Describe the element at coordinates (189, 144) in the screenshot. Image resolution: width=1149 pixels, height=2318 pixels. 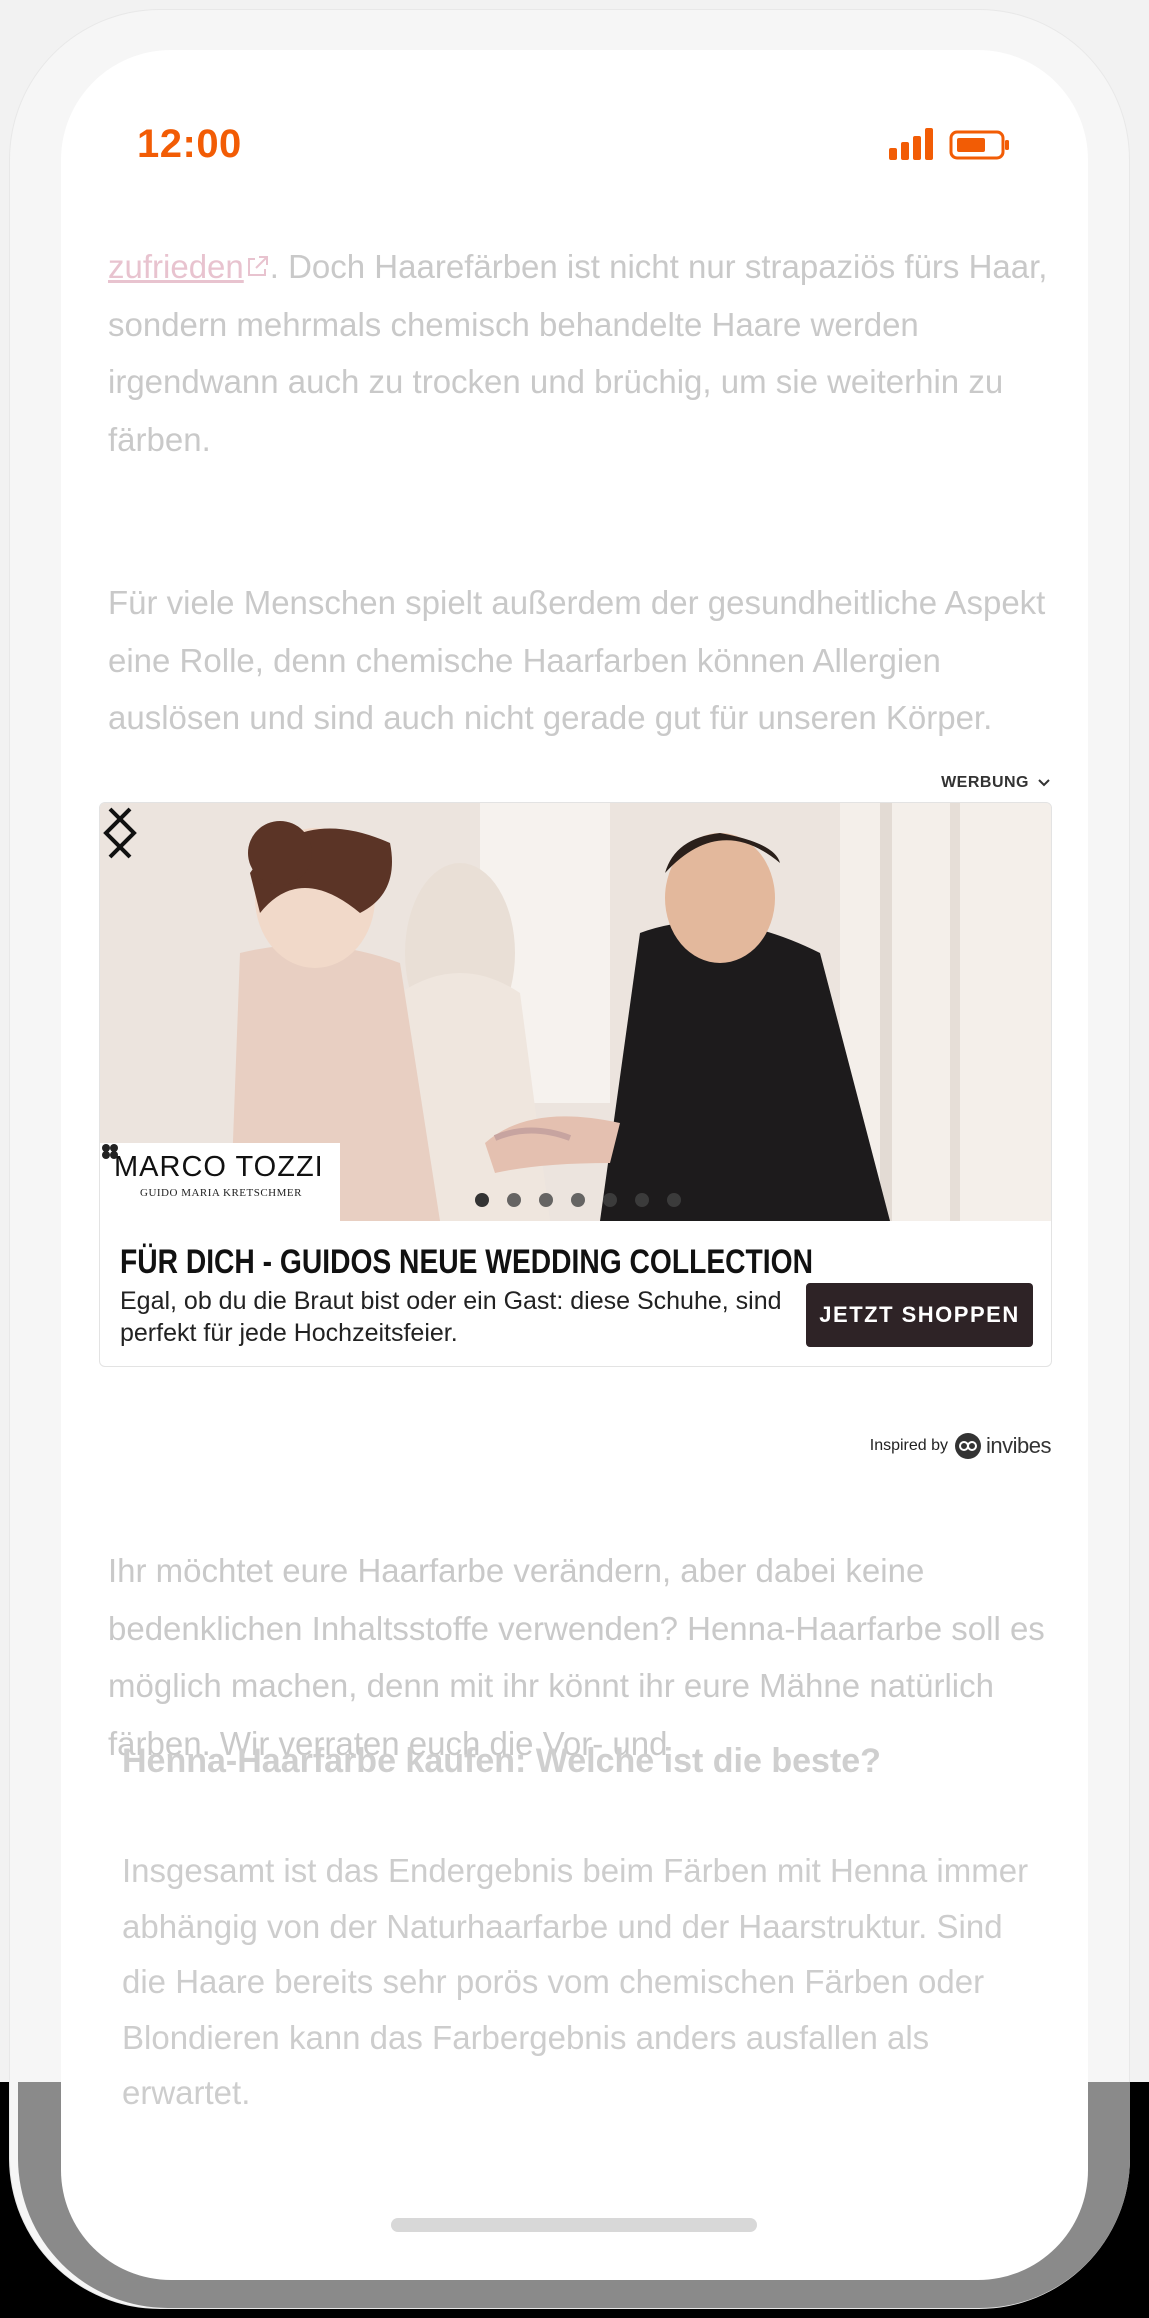
I see `status-time: 12:00` at that location.